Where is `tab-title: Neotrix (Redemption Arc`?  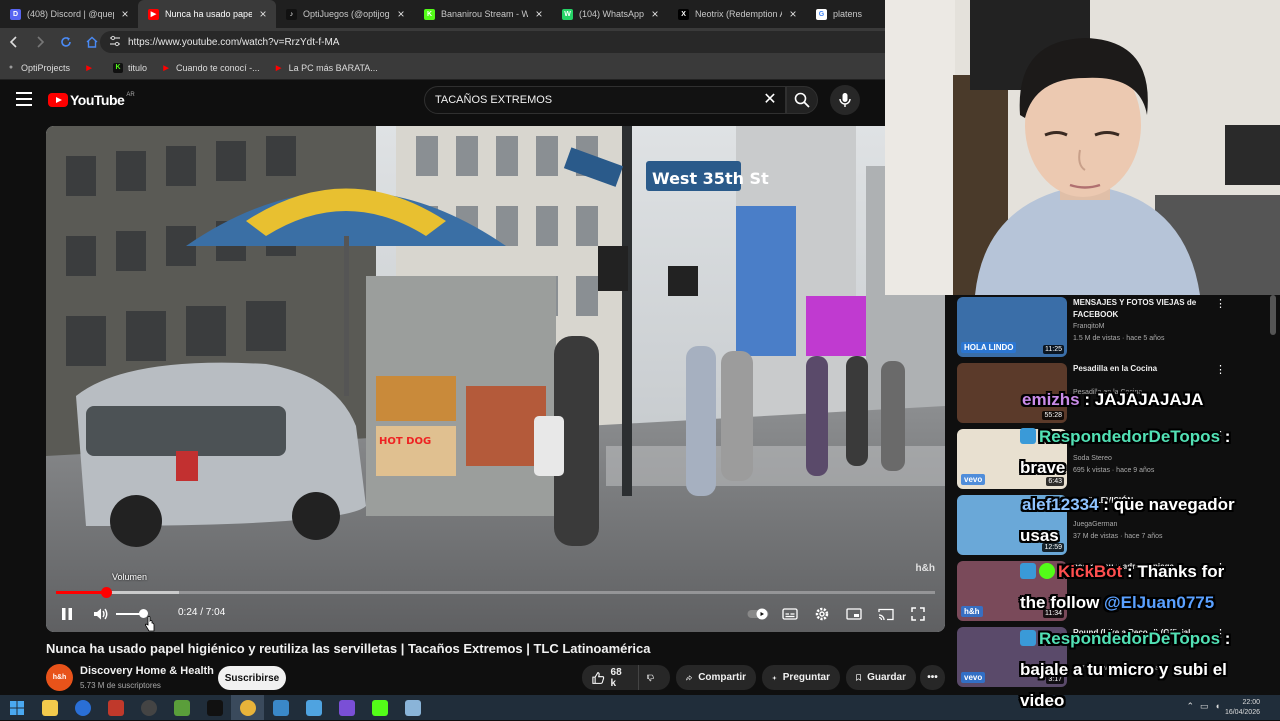 tab-title: Neotrix (Redemption Arc is located at coordinates (738, 14).